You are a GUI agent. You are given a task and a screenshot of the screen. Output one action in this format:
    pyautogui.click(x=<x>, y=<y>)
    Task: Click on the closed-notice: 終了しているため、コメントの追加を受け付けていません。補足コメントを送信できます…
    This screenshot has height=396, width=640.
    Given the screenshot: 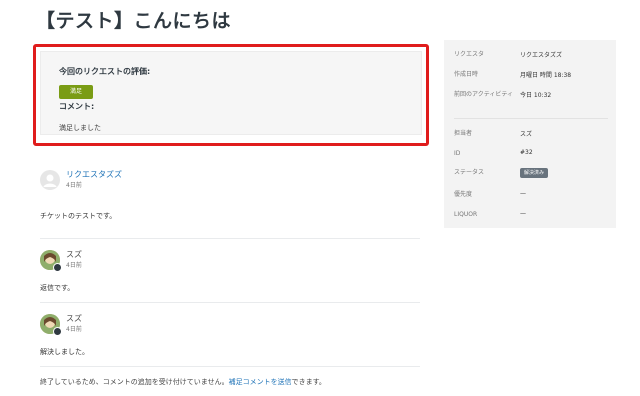 What is the action you would take?
    pyautogui.click(x=183, y=382)
    